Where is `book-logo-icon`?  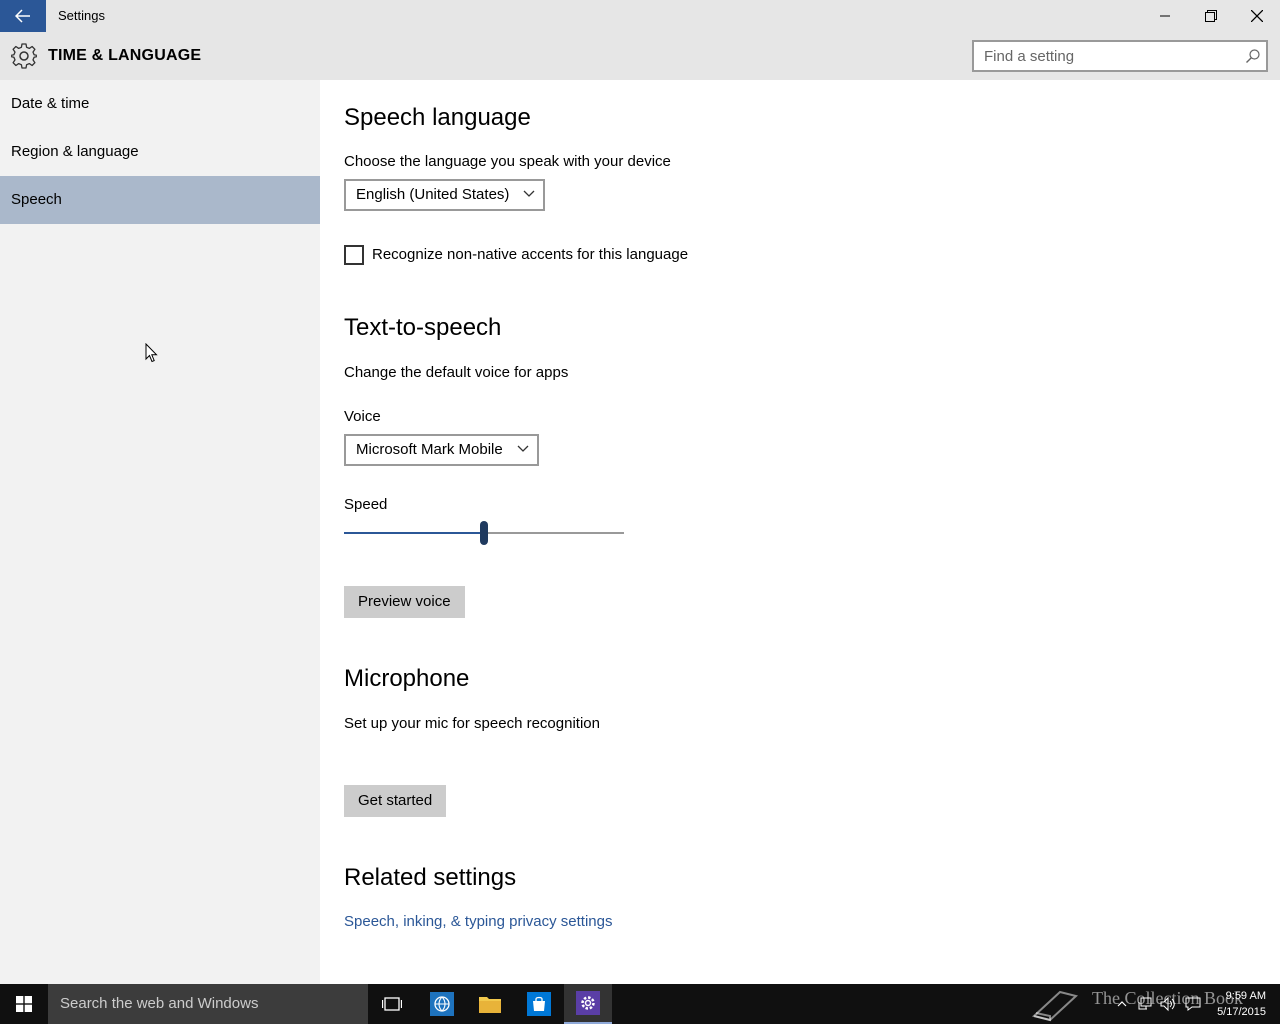
book-logo-icon is located at coordinates (1055, 1006).